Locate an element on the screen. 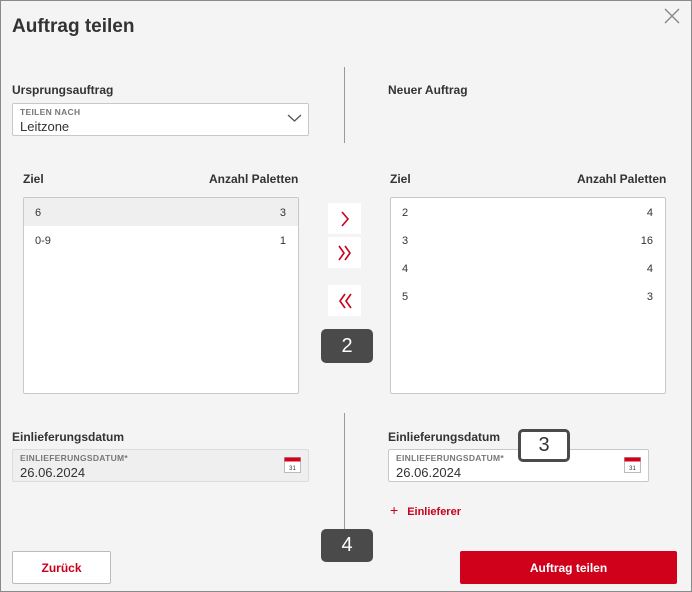 The image size is (692, 592). list-item-target: 0-9 is located at coordinates (43, 241).